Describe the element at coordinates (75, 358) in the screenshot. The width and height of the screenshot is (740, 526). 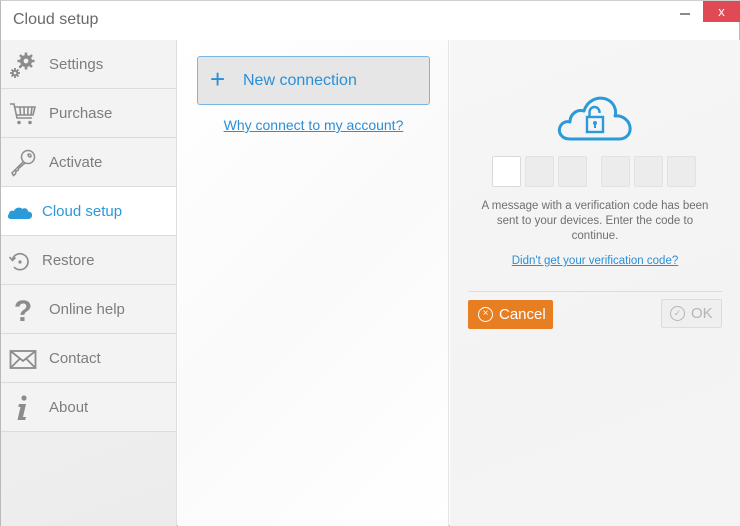
I see `sidebar-item-label: Contact` at that location.